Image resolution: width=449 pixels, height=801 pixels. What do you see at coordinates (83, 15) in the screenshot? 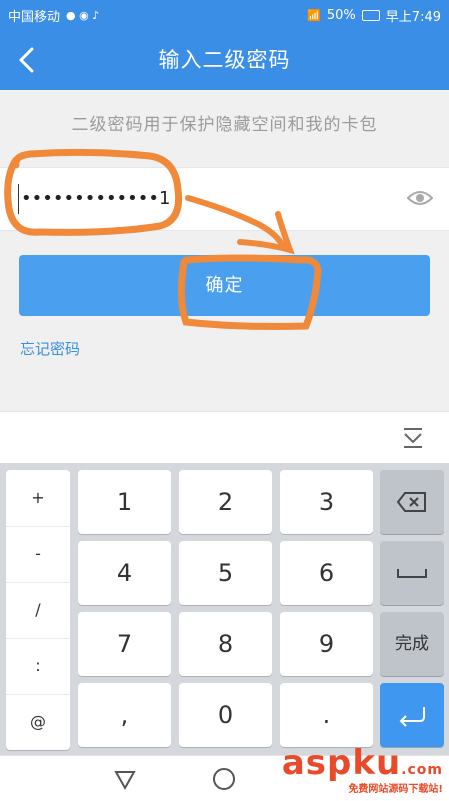
I see `notification-icons: ● ◉ ♪` at bounding box center [83, 15].